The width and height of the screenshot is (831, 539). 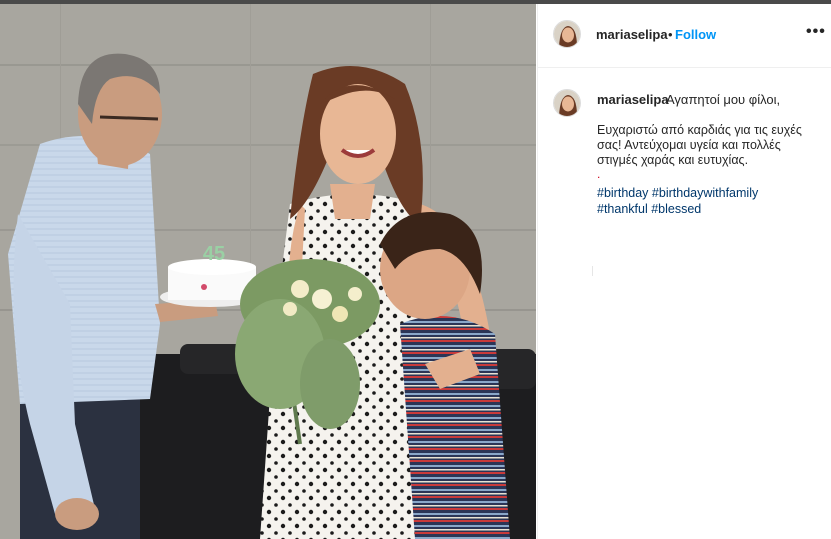 What do you see at coordinates (622, 193) in the screenshot?
I see `hashtag-link: #birthday` at bounding box center [622, 193].